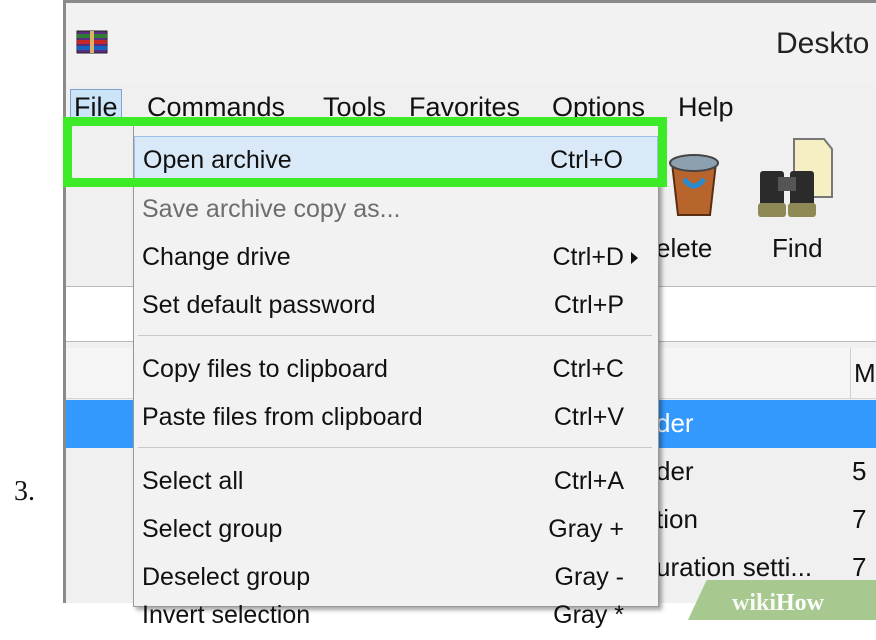  I want to click on menu-help: Help, so click(706, 107).